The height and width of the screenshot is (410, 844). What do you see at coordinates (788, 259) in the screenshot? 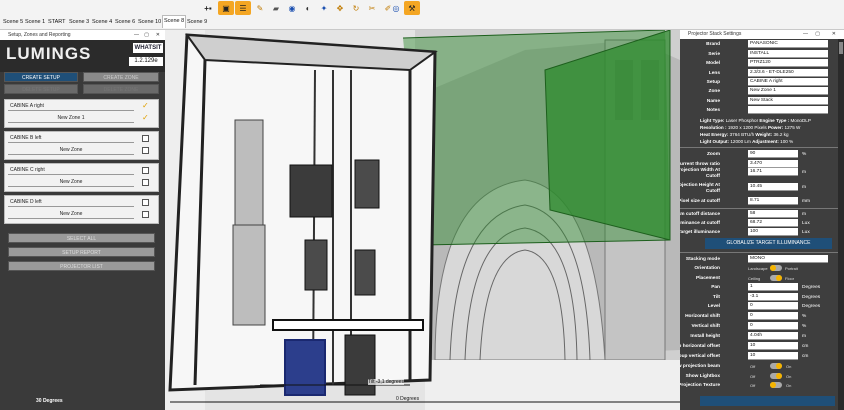
I see `stacking-mode-select: MONO` at bounding box center [788, 259].